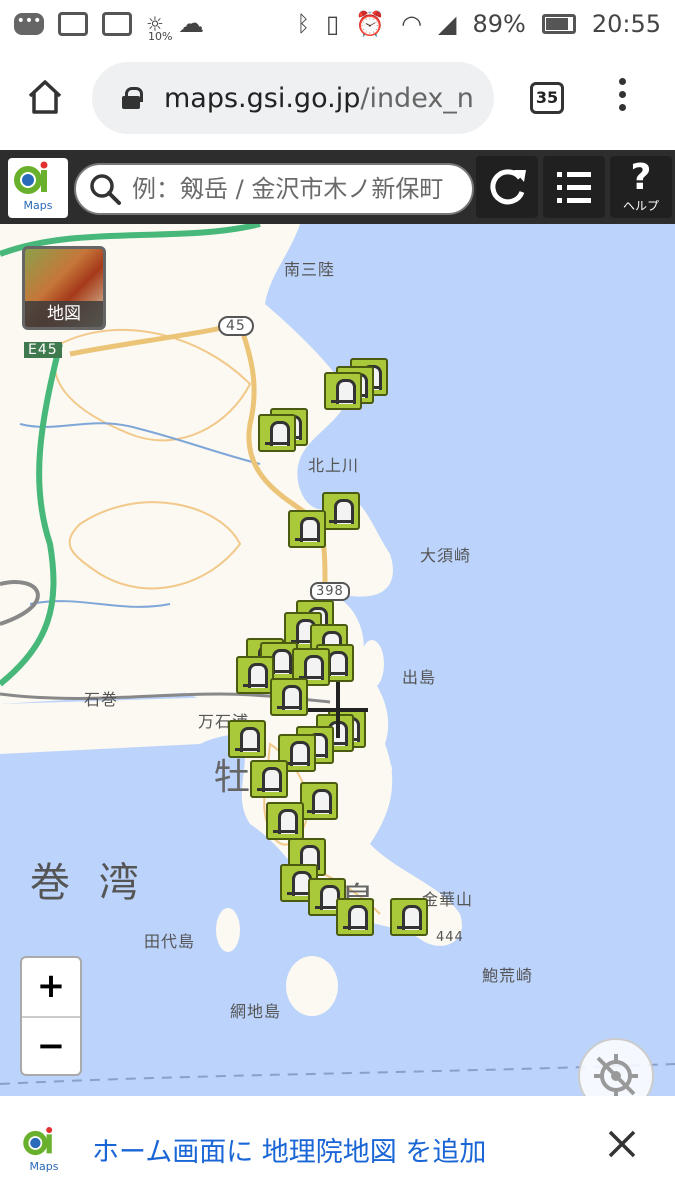  Describe the element at coordinates (44, 1166) in the screenshot. I see `banner-logo-label: Maps` at that location.